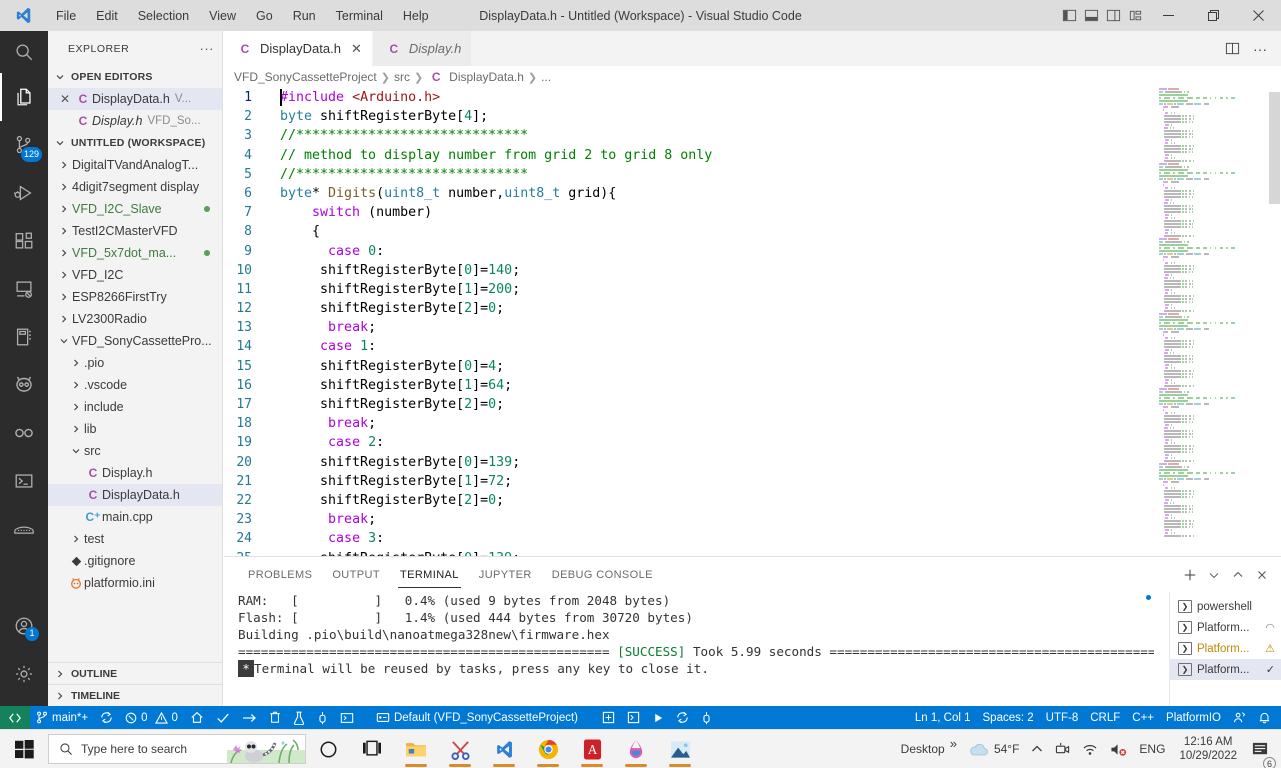 Image resolution: width=1281 pixels, height=768 pixels. I want to click on more-actions-icon: ···, so click(1260, 48).